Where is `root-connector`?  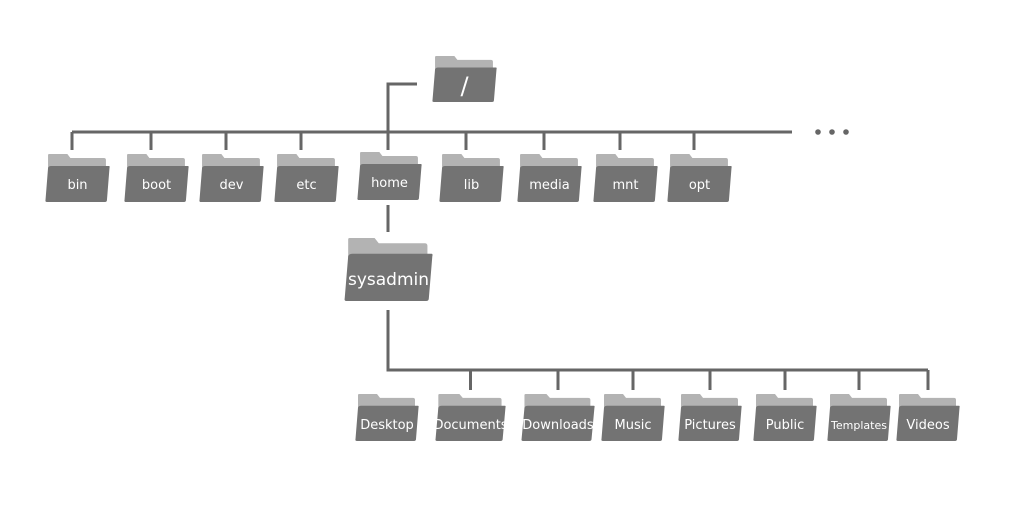
root-connector is located at coordinates (401, 107).